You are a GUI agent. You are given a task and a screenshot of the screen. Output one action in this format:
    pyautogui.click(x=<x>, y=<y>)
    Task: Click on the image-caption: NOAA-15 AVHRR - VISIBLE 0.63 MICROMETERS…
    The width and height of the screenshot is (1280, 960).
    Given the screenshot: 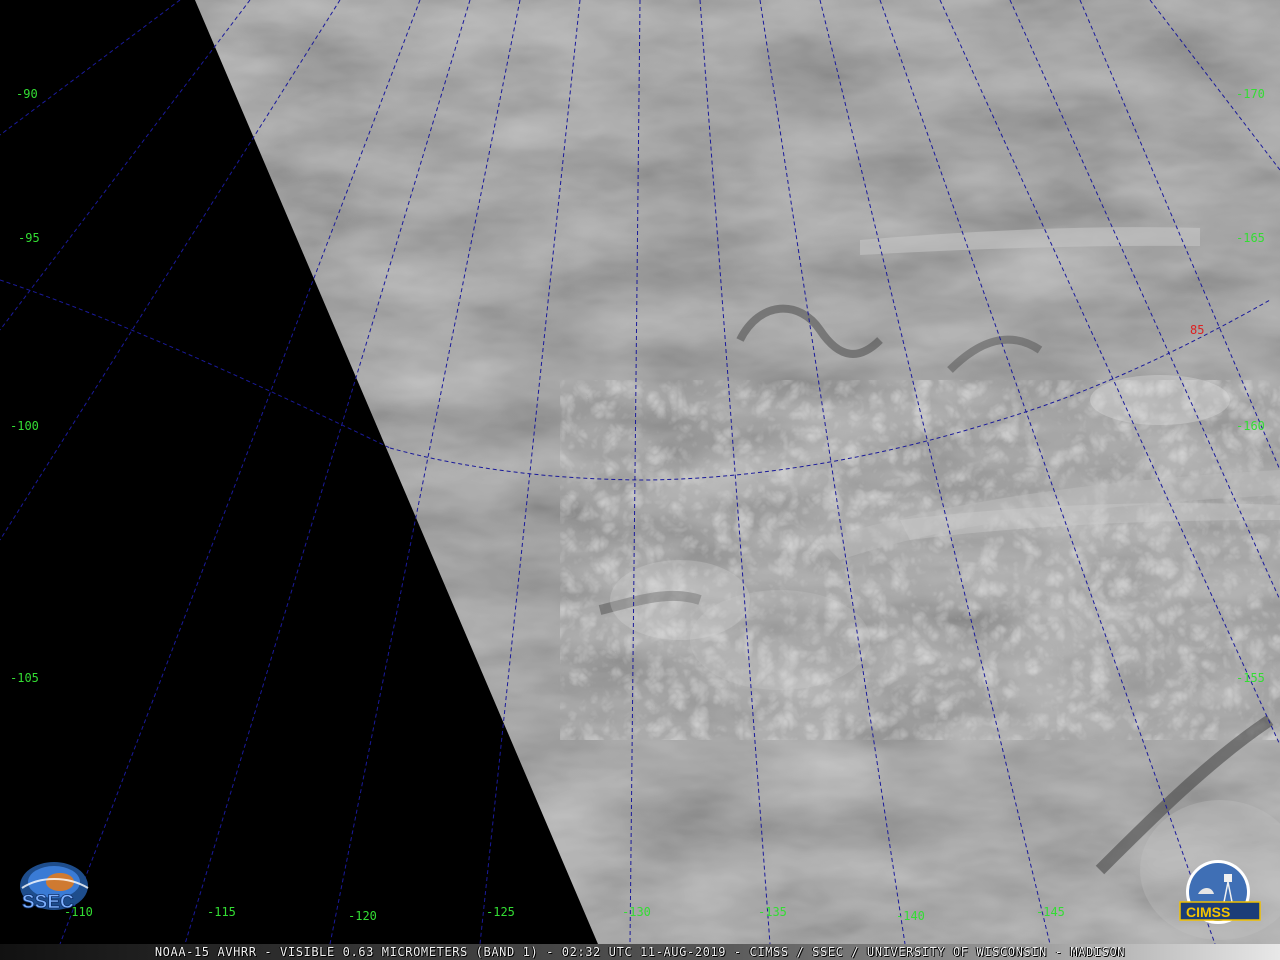 What is the action you would take?
    pyautogui.click(x=640, y=952)
    